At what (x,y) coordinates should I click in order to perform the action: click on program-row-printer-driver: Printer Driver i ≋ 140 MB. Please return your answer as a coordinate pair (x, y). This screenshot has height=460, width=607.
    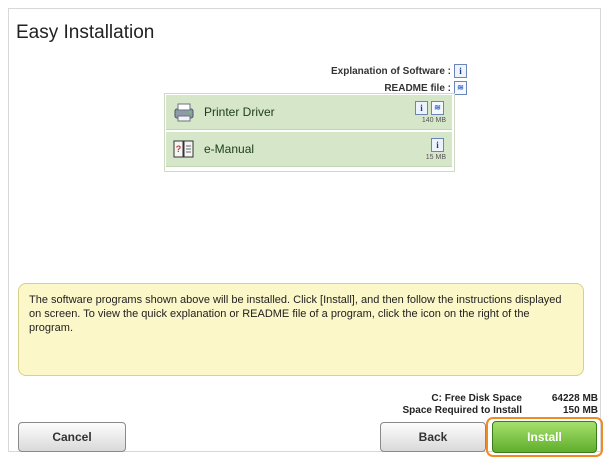
    Looking at the image, I should click on (309, 112).